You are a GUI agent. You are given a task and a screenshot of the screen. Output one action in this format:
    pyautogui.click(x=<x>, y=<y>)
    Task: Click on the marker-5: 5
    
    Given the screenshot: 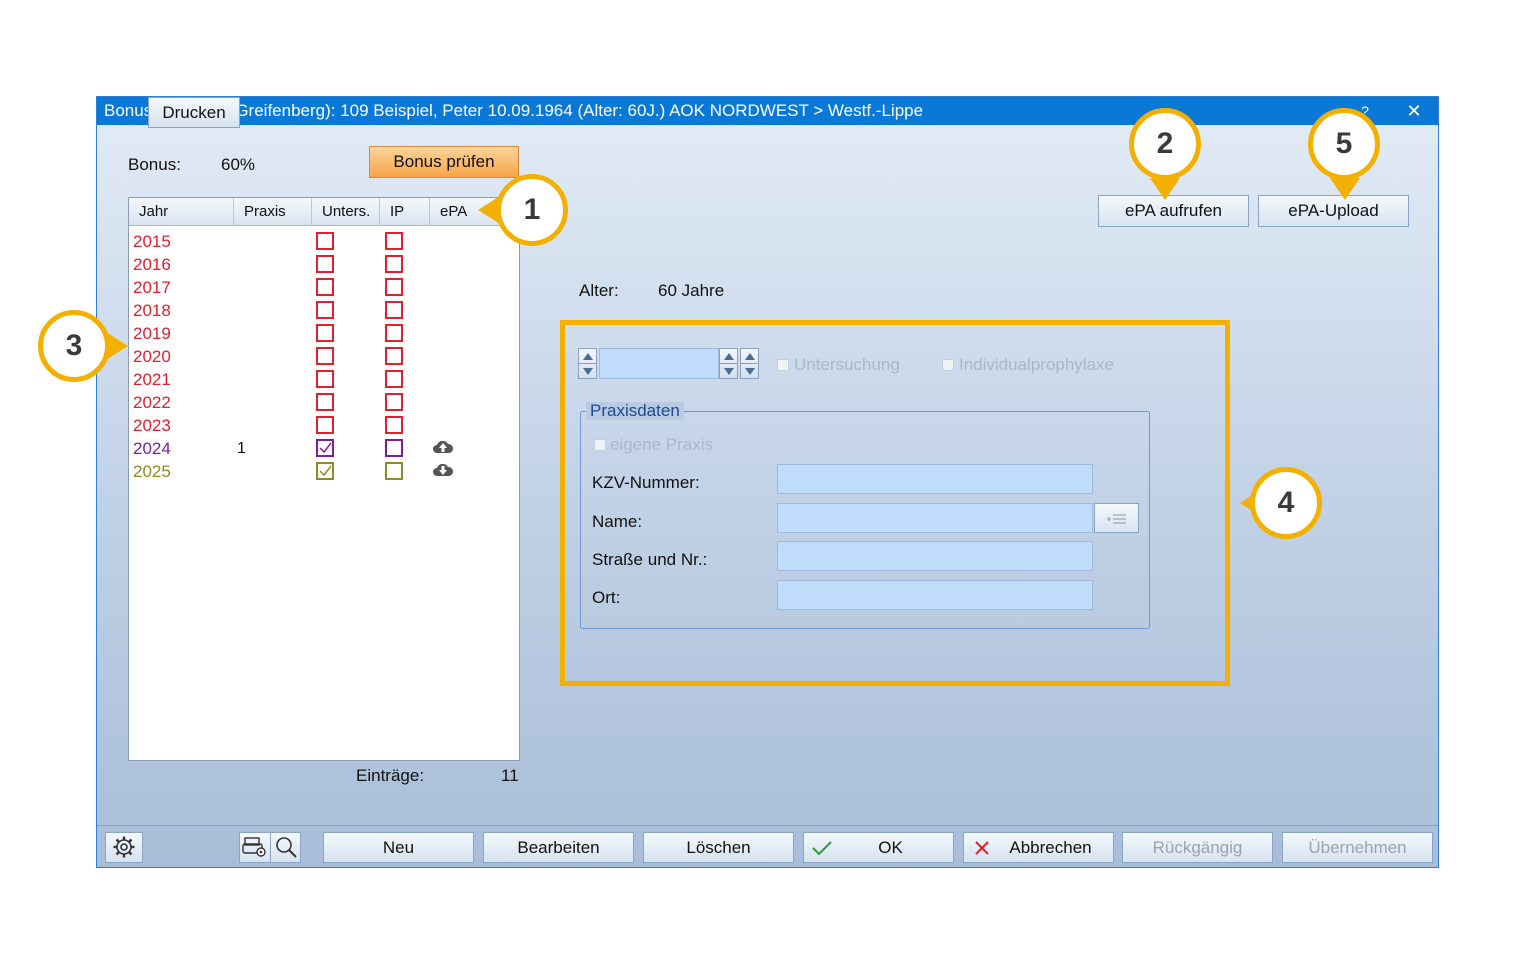 What is the action you would take?
    pyautogui.click(x=1344, y=144)
    